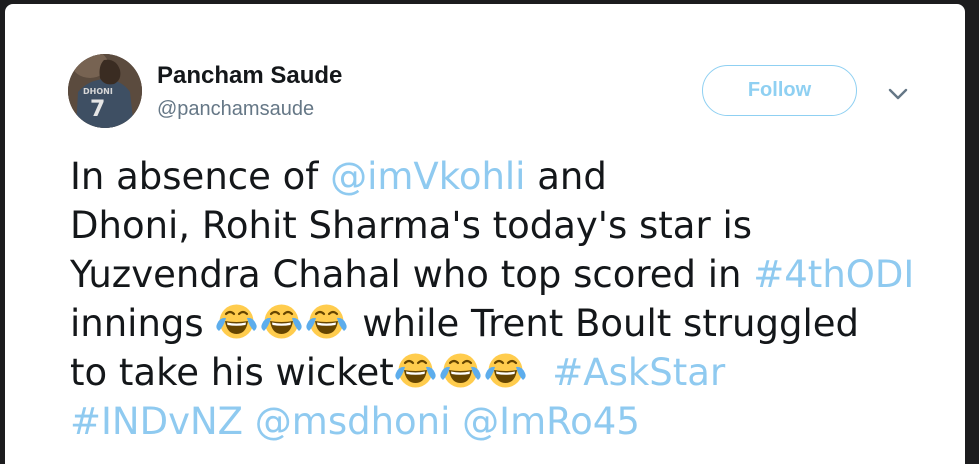 This screenshot has width=979, height=464. Describe the element at coordinates (232, 372) in the screenshot. I see `tweet-text-segment: to take his wicket` at that location.